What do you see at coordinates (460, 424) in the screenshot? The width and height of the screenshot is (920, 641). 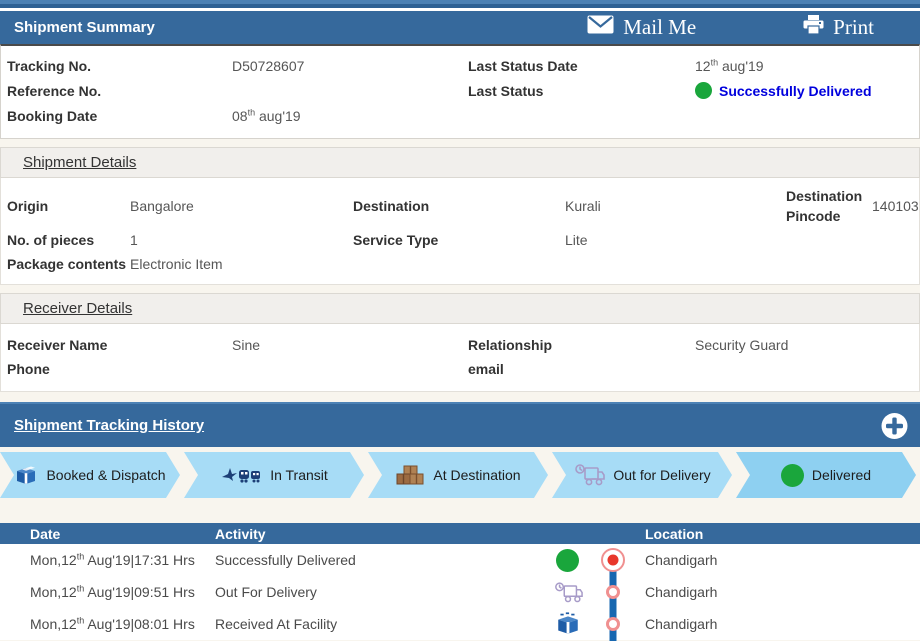 I see `tracking-history-header: Shipment Tracking History` at bounding box center [460, 424].